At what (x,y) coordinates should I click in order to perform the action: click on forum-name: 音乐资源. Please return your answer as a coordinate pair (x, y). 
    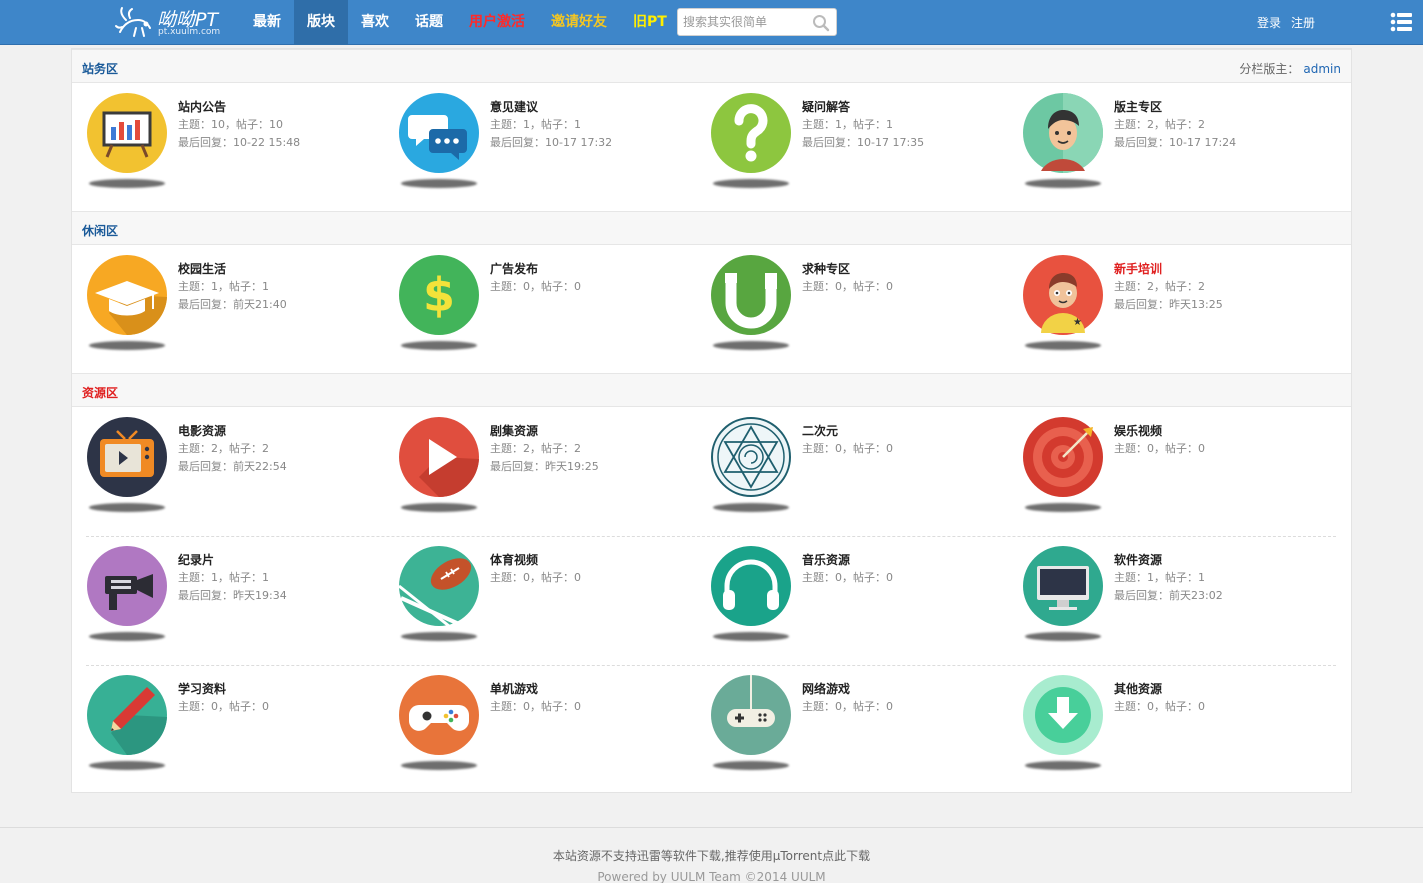
    Looking at the image, I should click on (826, 559).